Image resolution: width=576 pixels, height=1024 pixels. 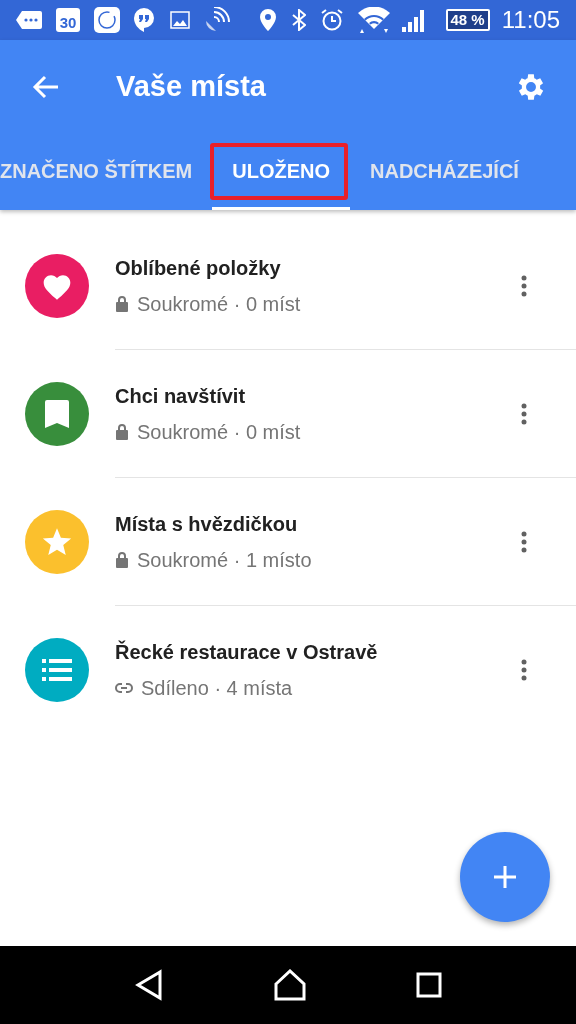 What do you see at coordinates (290, 985) in the screenshot?
I see `home-nav-button` at bounding box center [290, 985].